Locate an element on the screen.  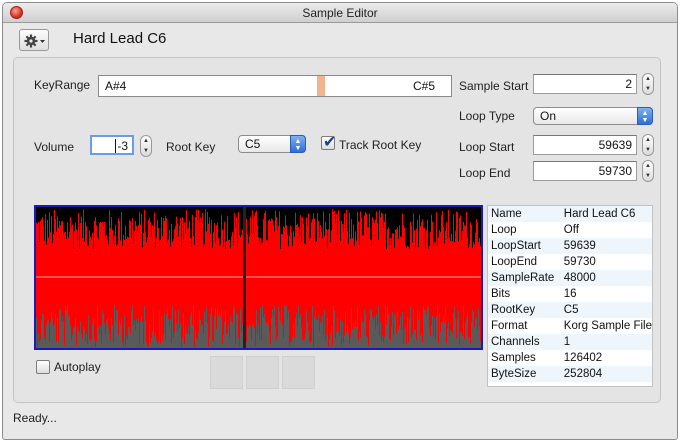
volume-stepper: ▲ ▼ is located at coordinates (146, 146).